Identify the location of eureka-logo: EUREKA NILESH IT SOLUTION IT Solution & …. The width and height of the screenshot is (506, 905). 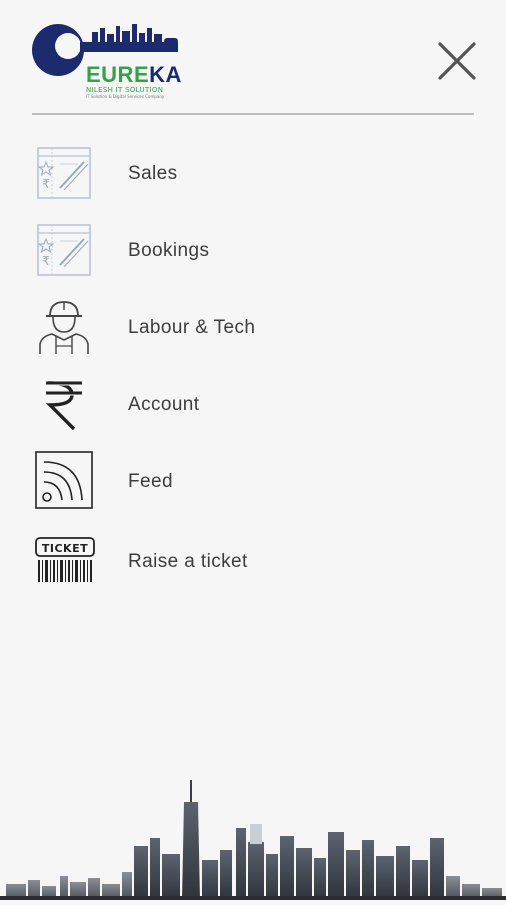
(107, 60).